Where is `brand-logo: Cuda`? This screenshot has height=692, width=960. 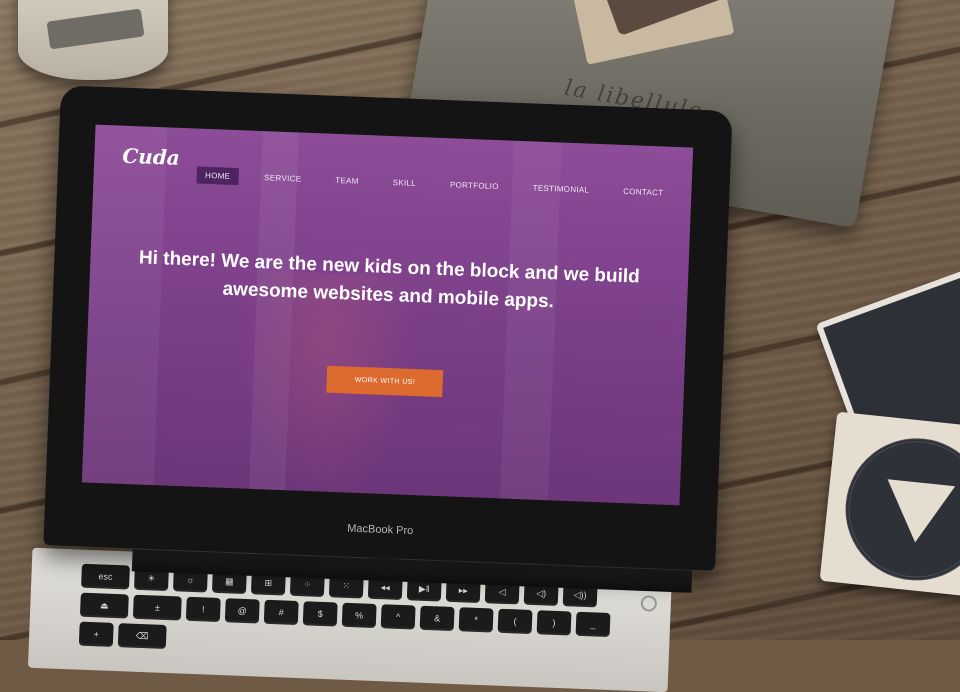 brand-logo: Cuda is located at coordinates (151, 157).